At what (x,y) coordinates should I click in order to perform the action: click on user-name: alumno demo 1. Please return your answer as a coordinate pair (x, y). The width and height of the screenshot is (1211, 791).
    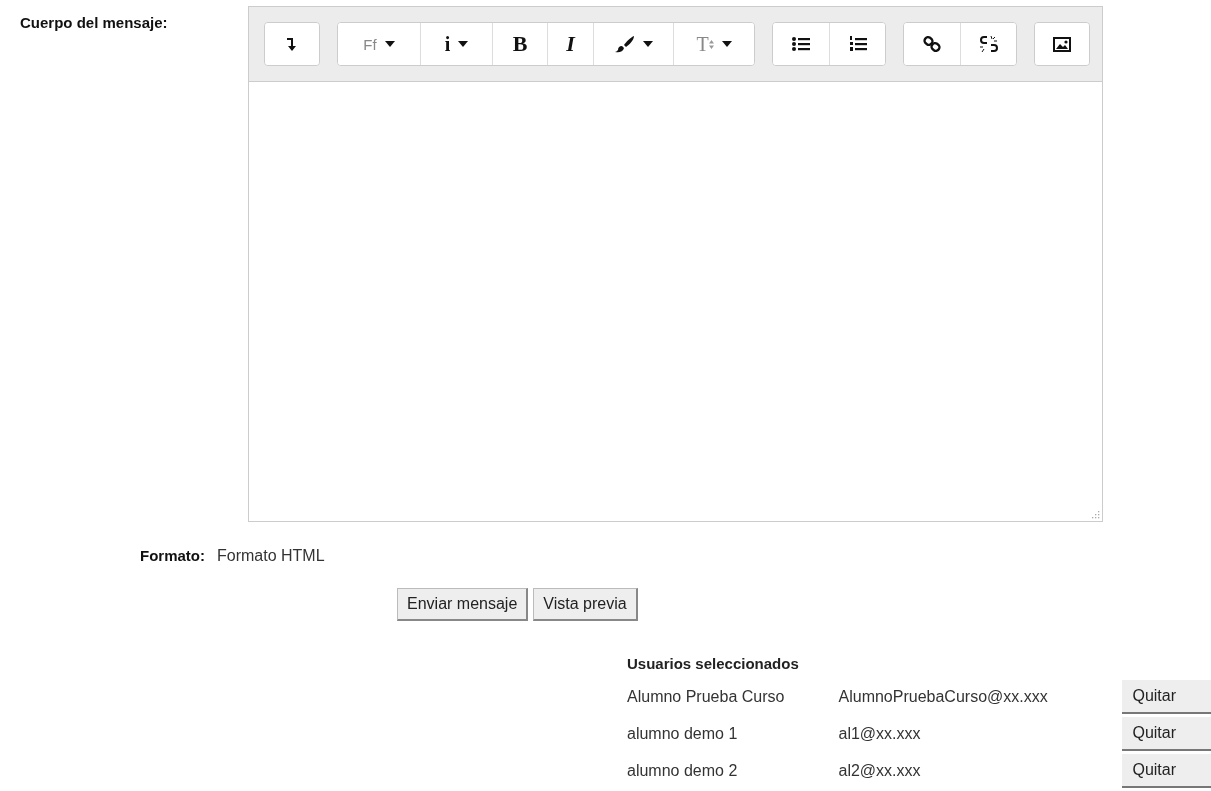
    Looking at the image, I should click on (683, 733).